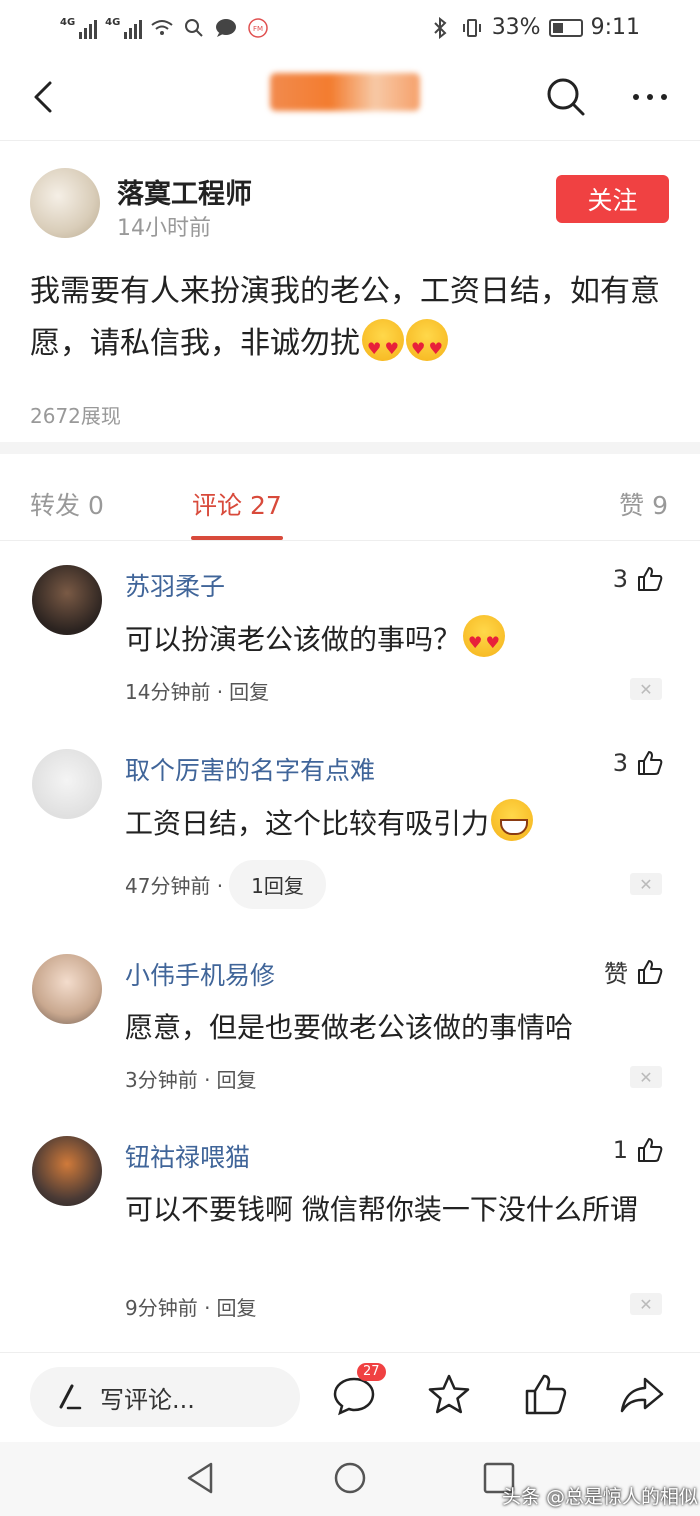 Image resolution: width=700 pixels, height=1516 pixels. What do you see at coordinates (277, 884) in the screenshot?
I see `replies-button: 1回复` at bounding box center [277, 884].